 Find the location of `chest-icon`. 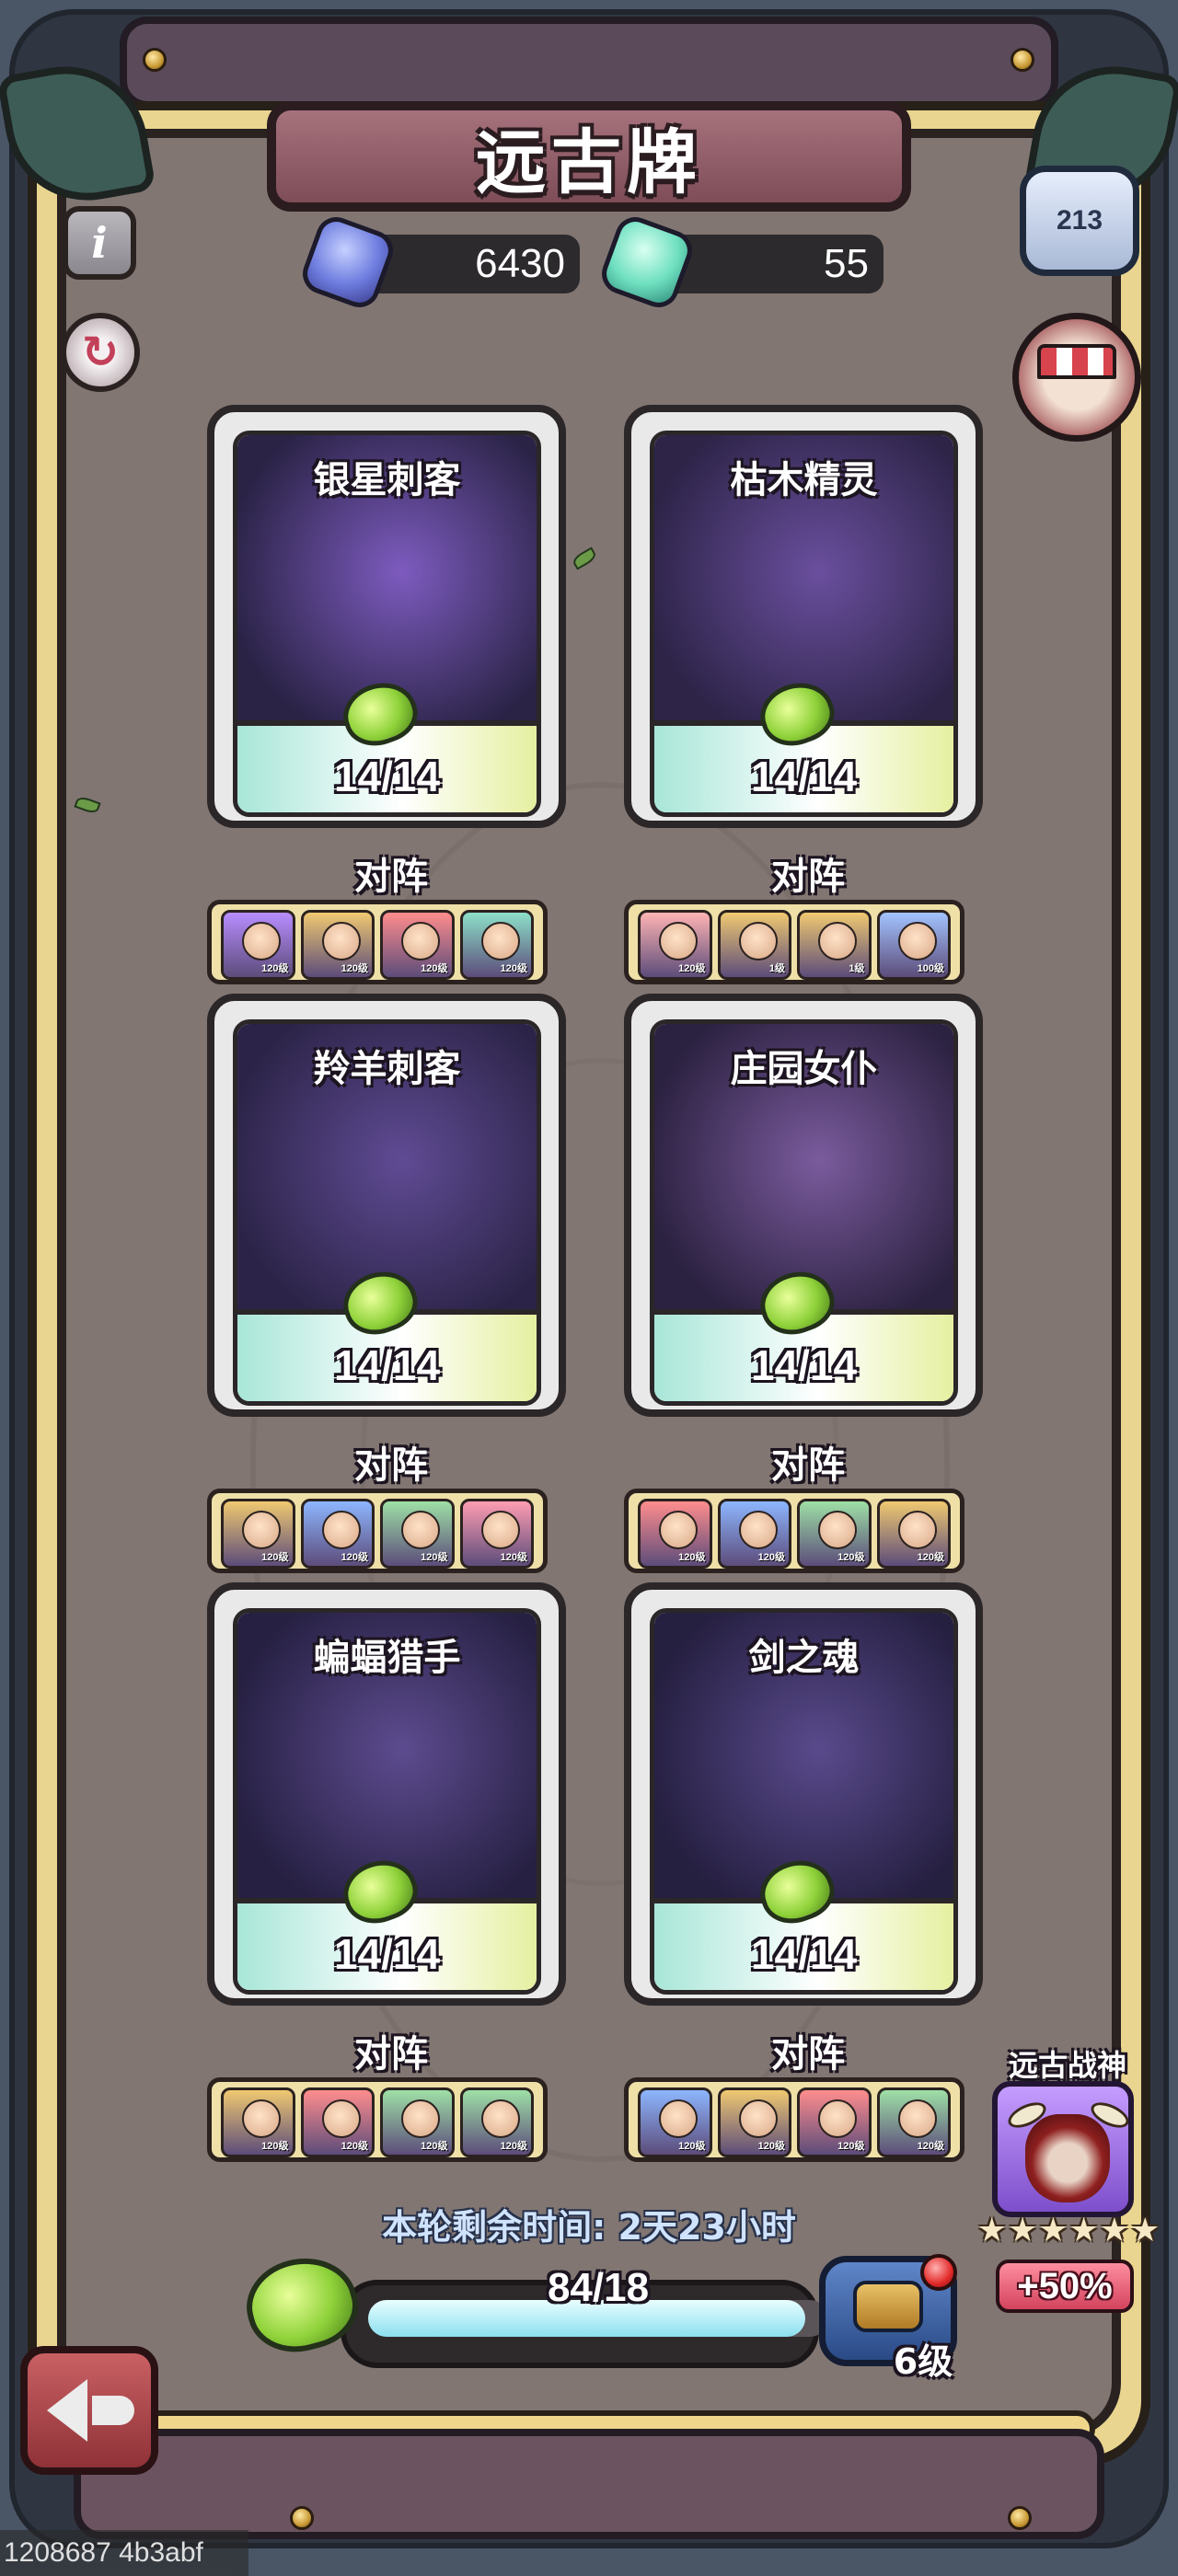

chest-icon is located at coordinates (888, 2306).